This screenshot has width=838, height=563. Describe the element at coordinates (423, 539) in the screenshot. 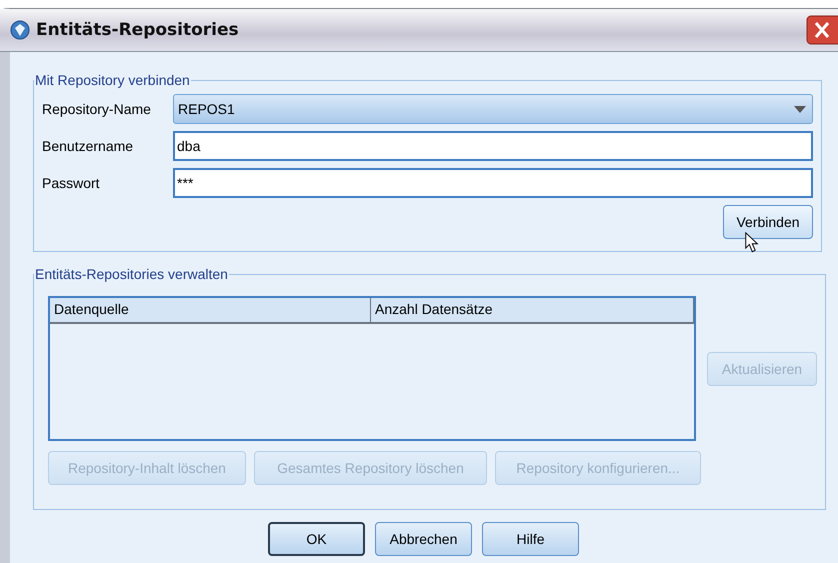

I see `dialog-button: Abbrechen` at that location.